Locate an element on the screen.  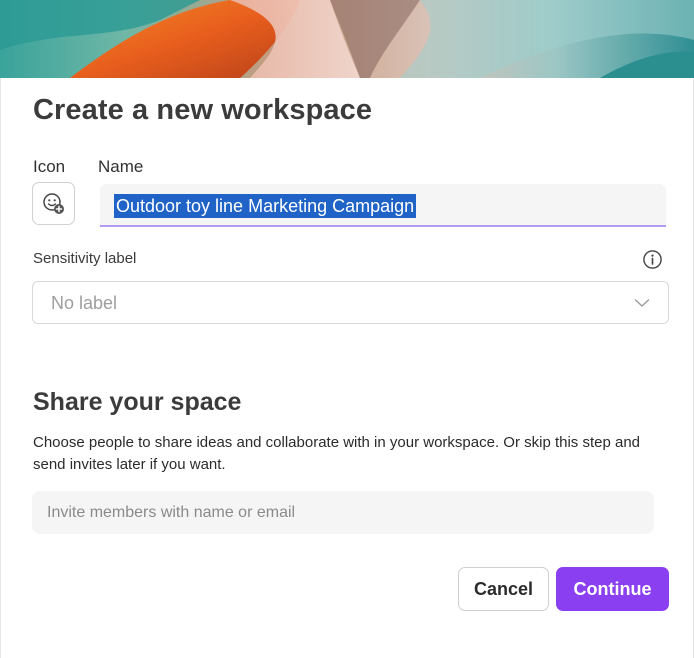
invite-members-input is located at coordinates (343, 512).